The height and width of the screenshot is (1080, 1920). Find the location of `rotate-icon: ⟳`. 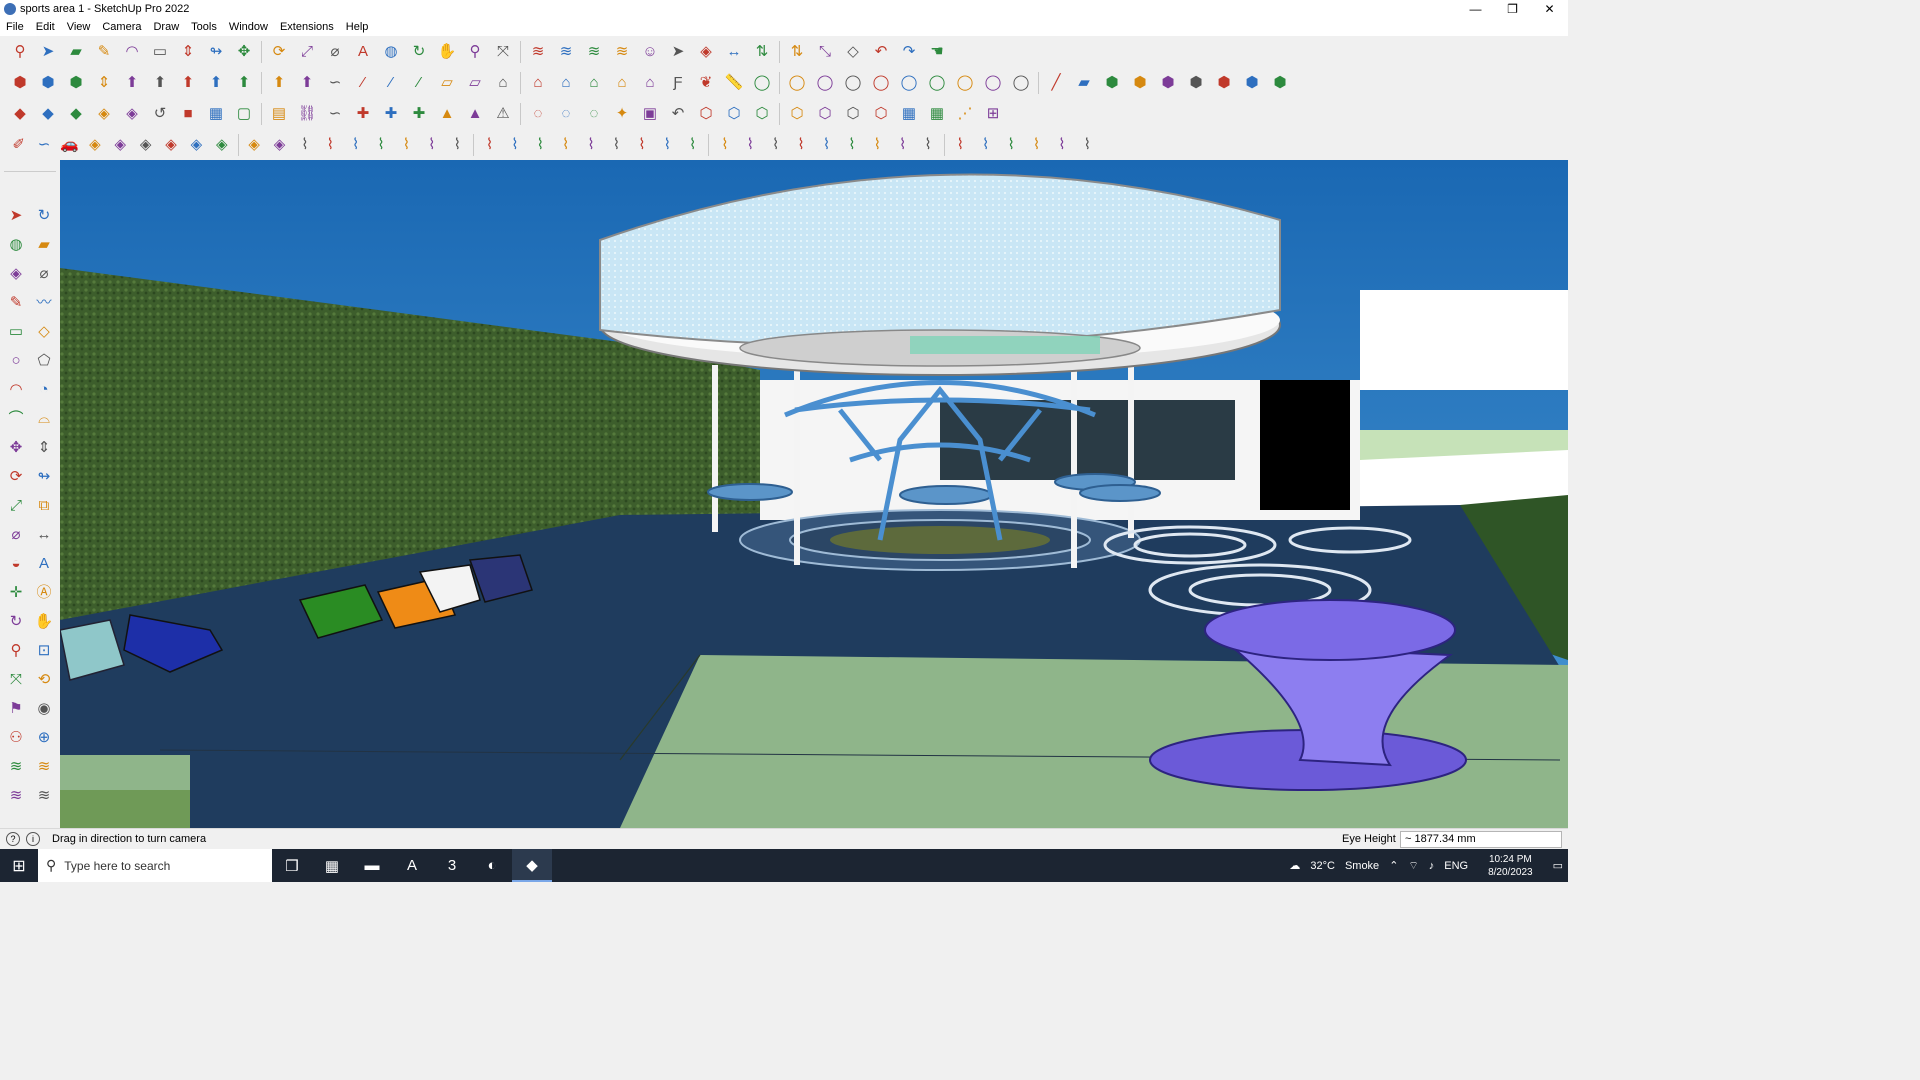

rotate-icon: ⟳ is located at coordinates (16, 476).